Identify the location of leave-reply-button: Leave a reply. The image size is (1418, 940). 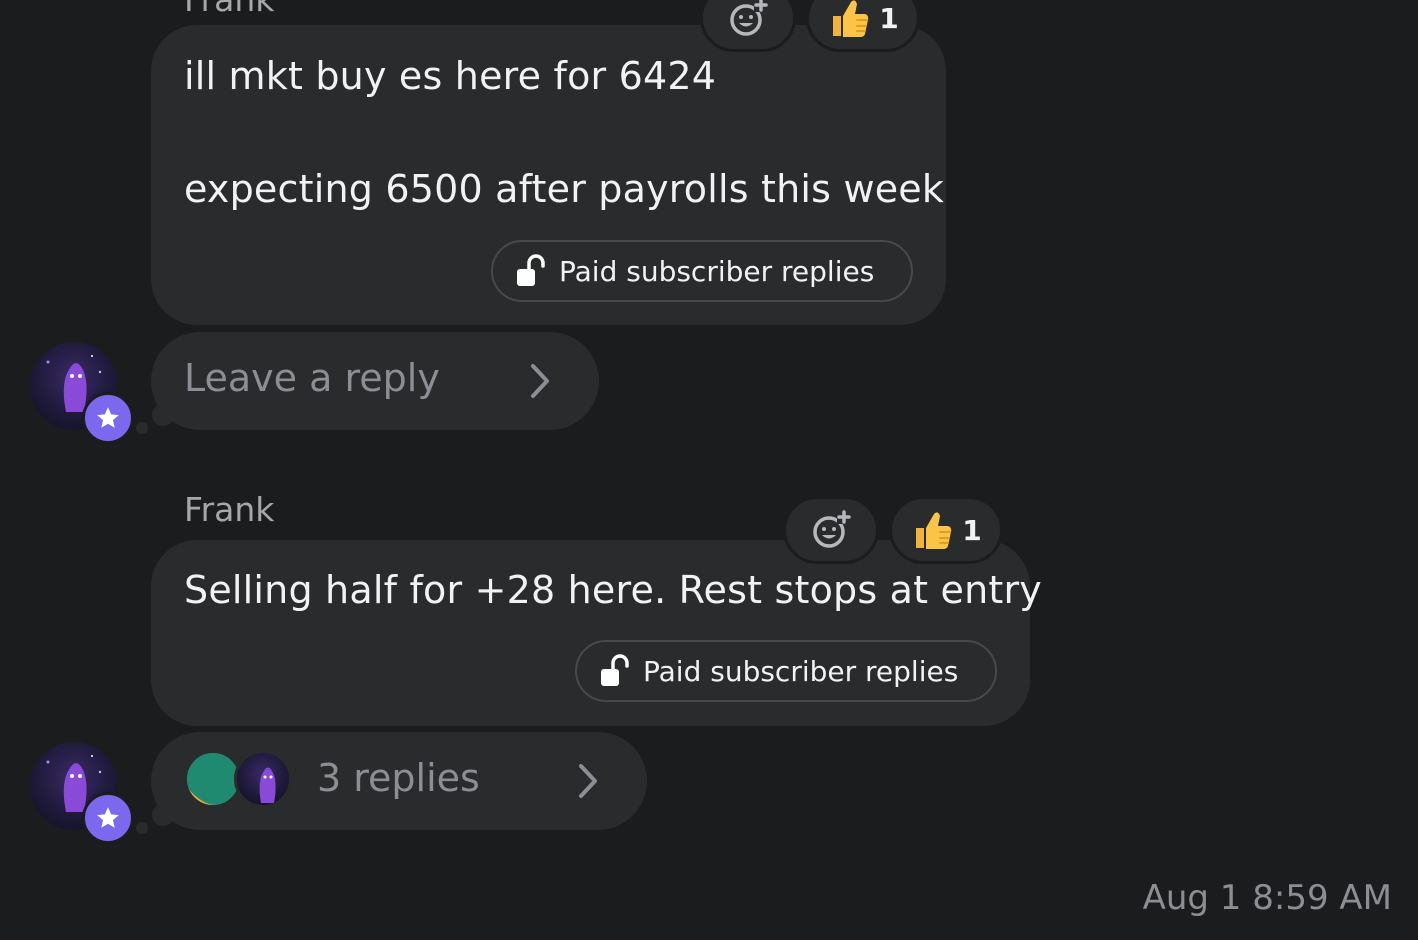
(375, 381).